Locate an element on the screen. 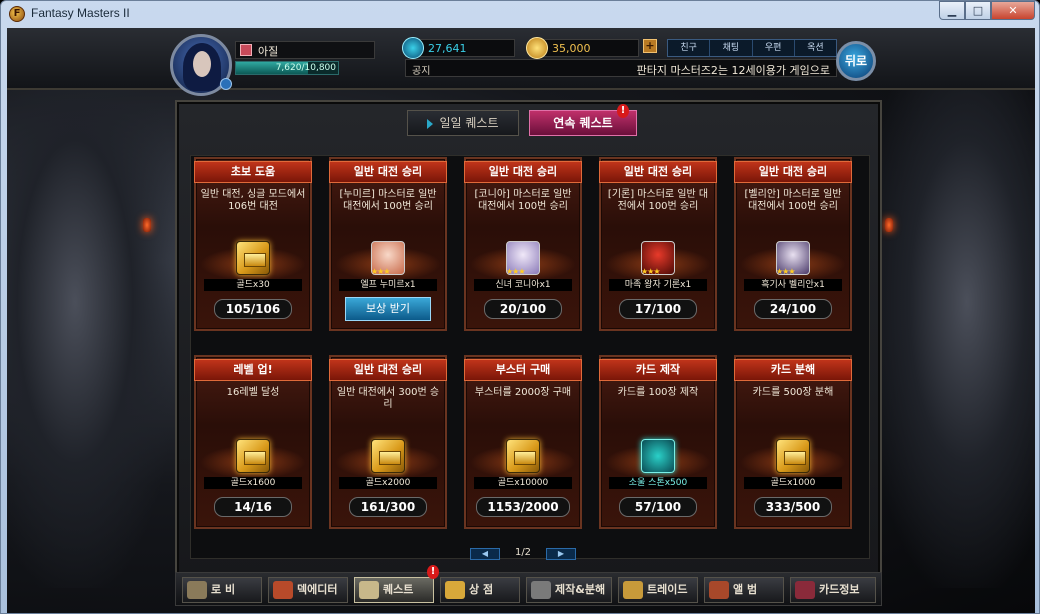 The height and width of the screenshot is (614, 1040). buy-gold-button: + is located at coordinates (650, 46).